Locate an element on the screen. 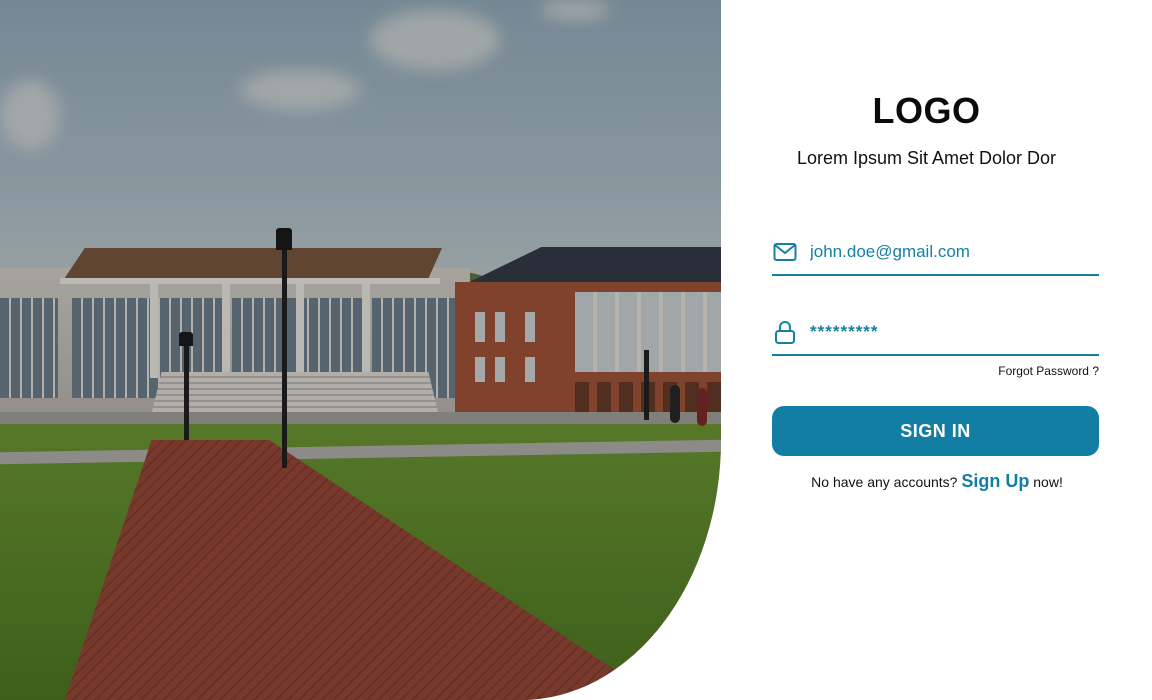 The image size is (1152, 700). signup-prefix: No have any accounts? is located at coordinates (884, 482).